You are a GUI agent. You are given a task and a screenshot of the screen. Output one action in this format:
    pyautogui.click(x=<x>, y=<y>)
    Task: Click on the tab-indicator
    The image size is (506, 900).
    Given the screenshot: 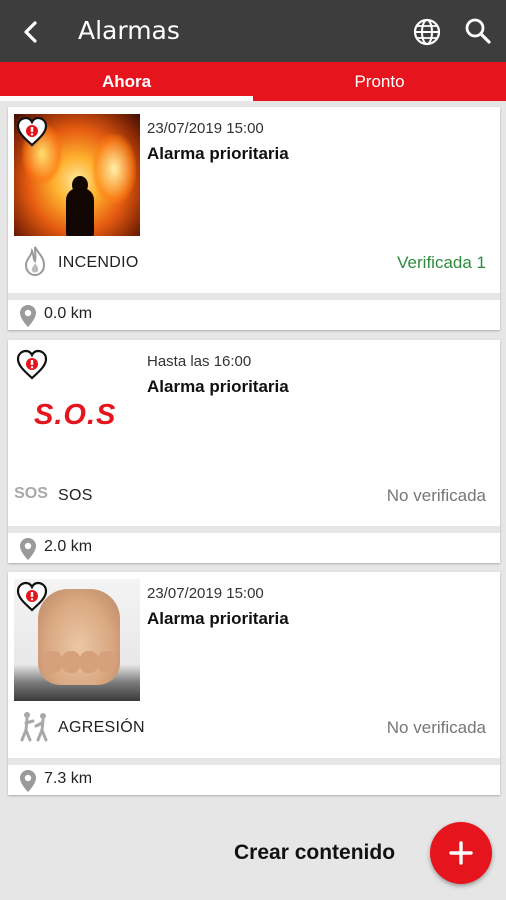 What is the action you would take?
    pyautogui.click(x=126, y=98)
    